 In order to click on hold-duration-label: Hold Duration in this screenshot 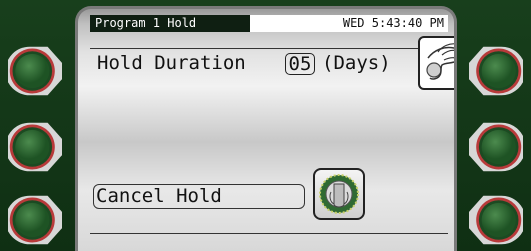, I will do `click(171, 63)`.